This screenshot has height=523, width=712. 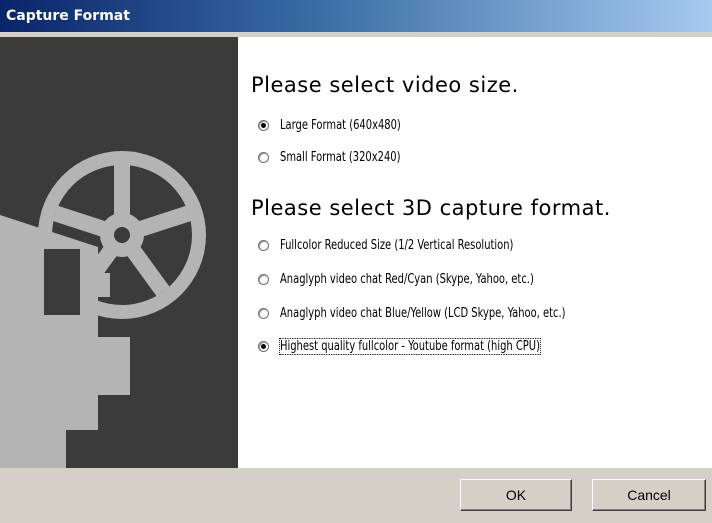 What do you see at coordinates (431, 208) in the screenshot?
I see `capture-format-heading: Please select 3D capture format.` at bounding box center [431, 208].